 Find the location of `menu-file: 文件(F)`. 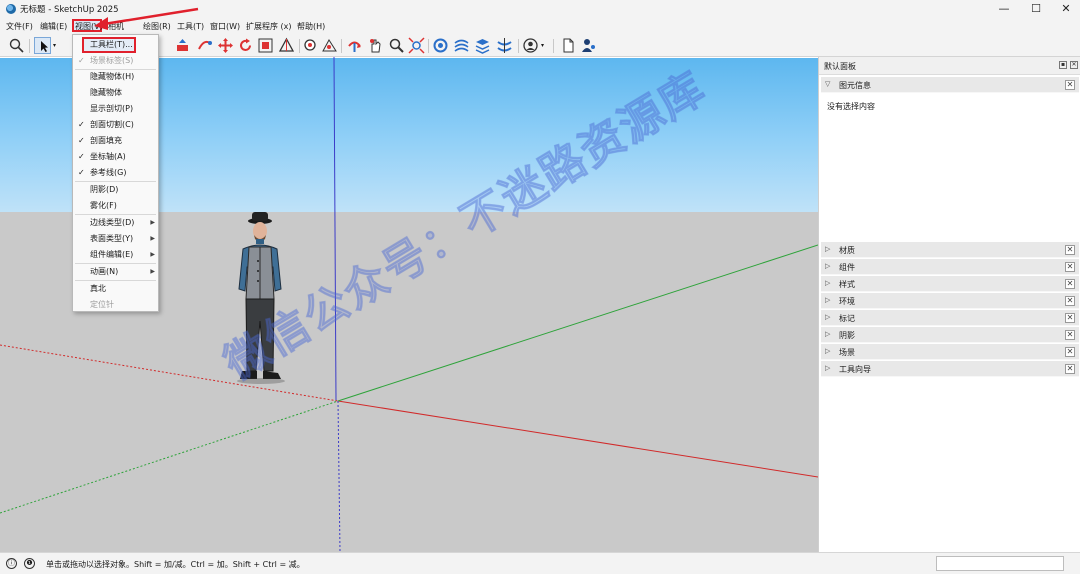

menu-file: 文件(F) is located at coordinates (19, 26).